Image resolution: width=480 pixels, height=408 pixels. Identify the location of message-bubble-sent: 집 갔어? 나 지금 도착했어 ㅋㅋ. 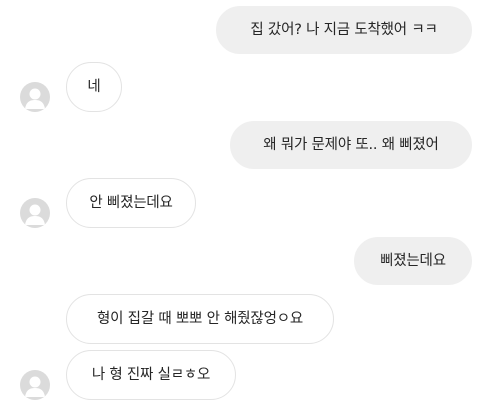
(344, 30).